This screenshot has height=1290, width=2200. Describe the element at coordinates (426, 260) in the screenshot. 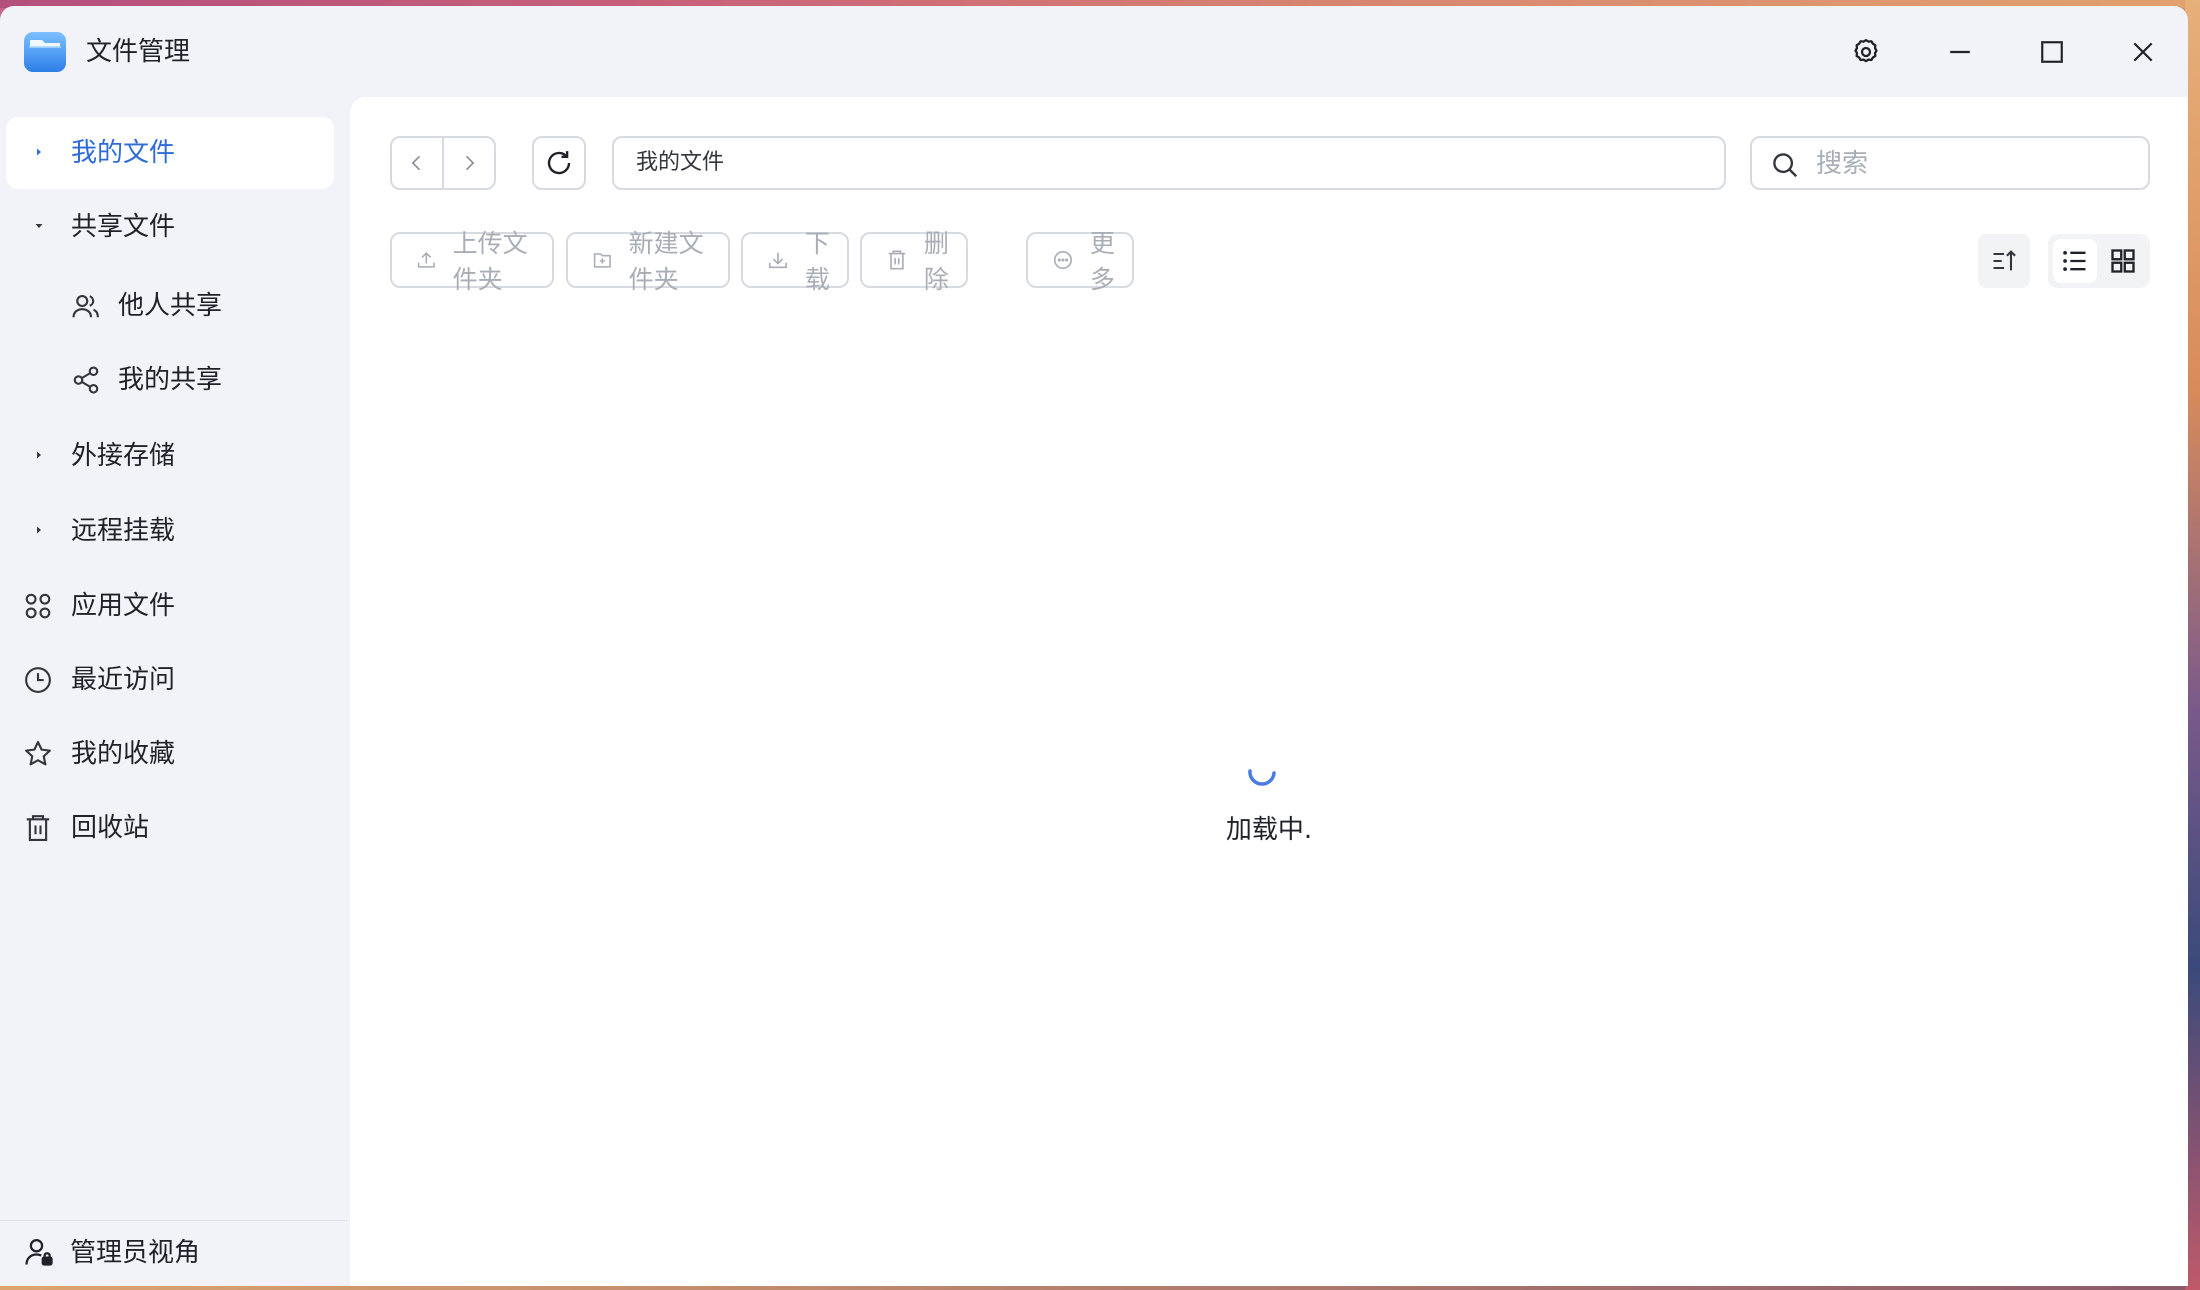

I see `upload-icon` at that location.